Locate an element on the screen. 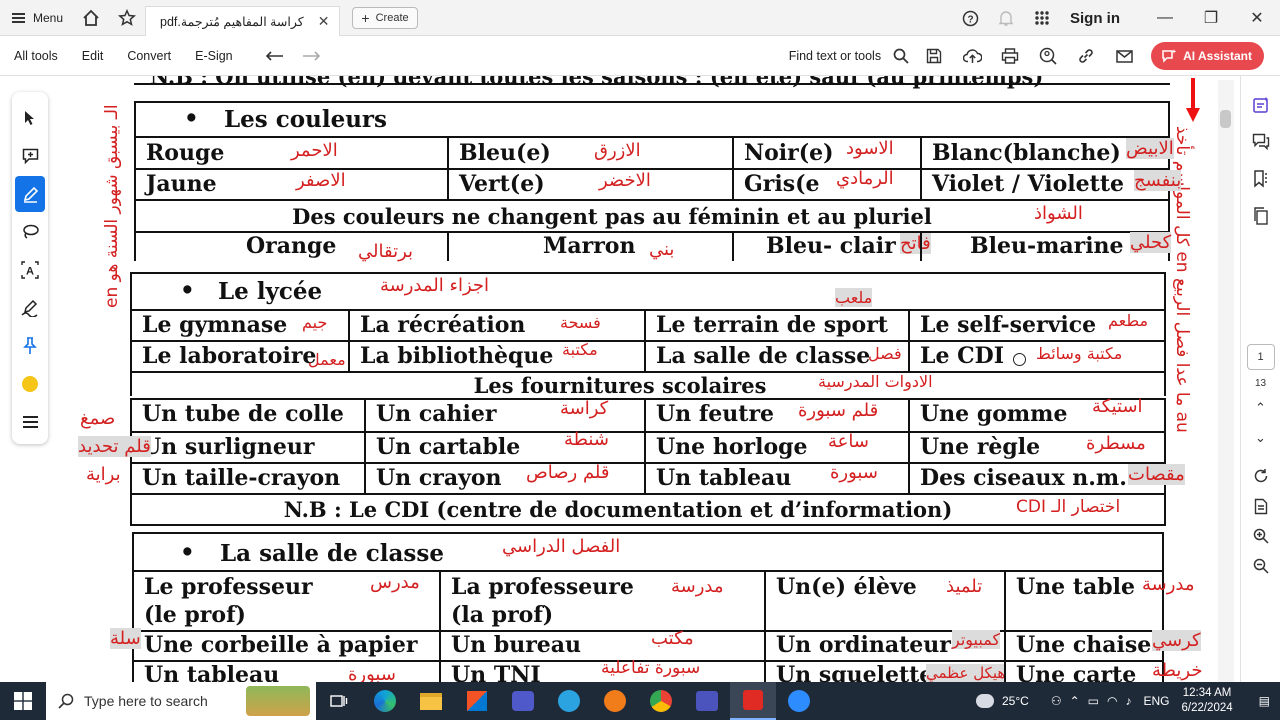 Image resolution: width=1280 pixels, height=720 pixels. notifications-button is located at coordinates (1006, 18).